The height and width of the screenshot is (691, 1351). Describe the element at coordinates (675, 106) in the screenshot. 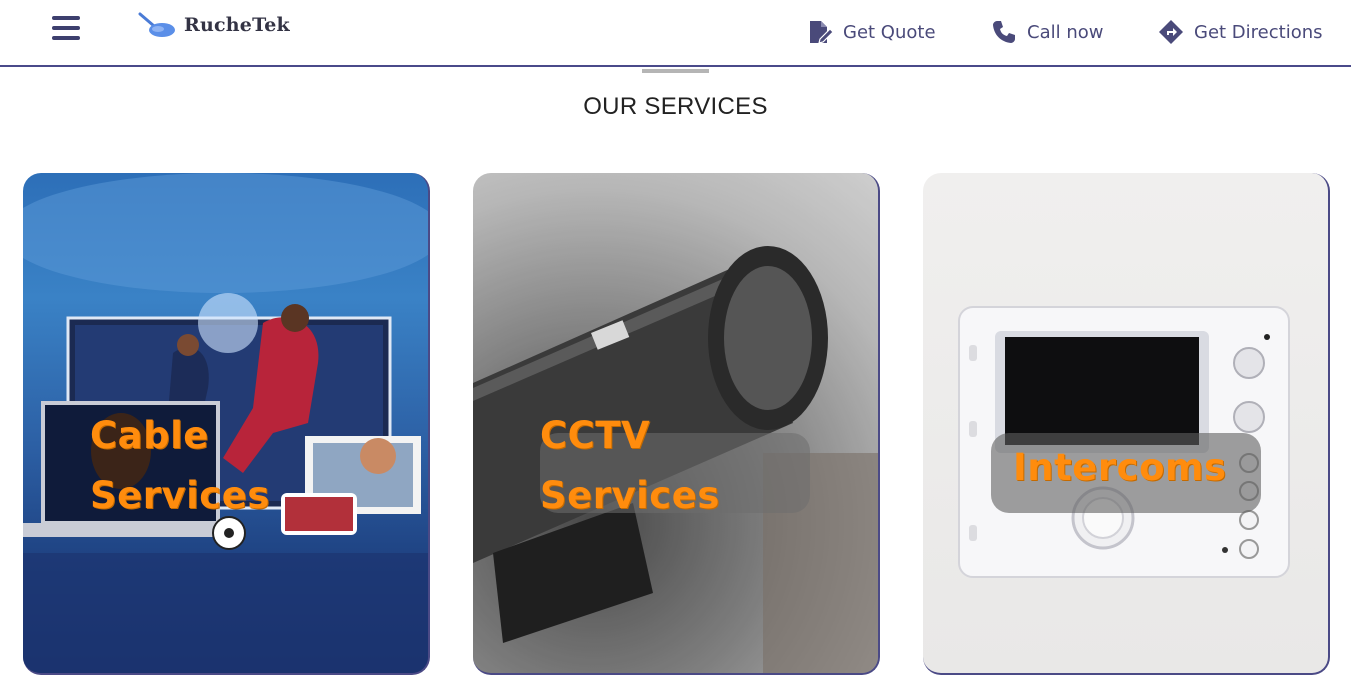

I see `section-title: OUR SERVICES` at that location.